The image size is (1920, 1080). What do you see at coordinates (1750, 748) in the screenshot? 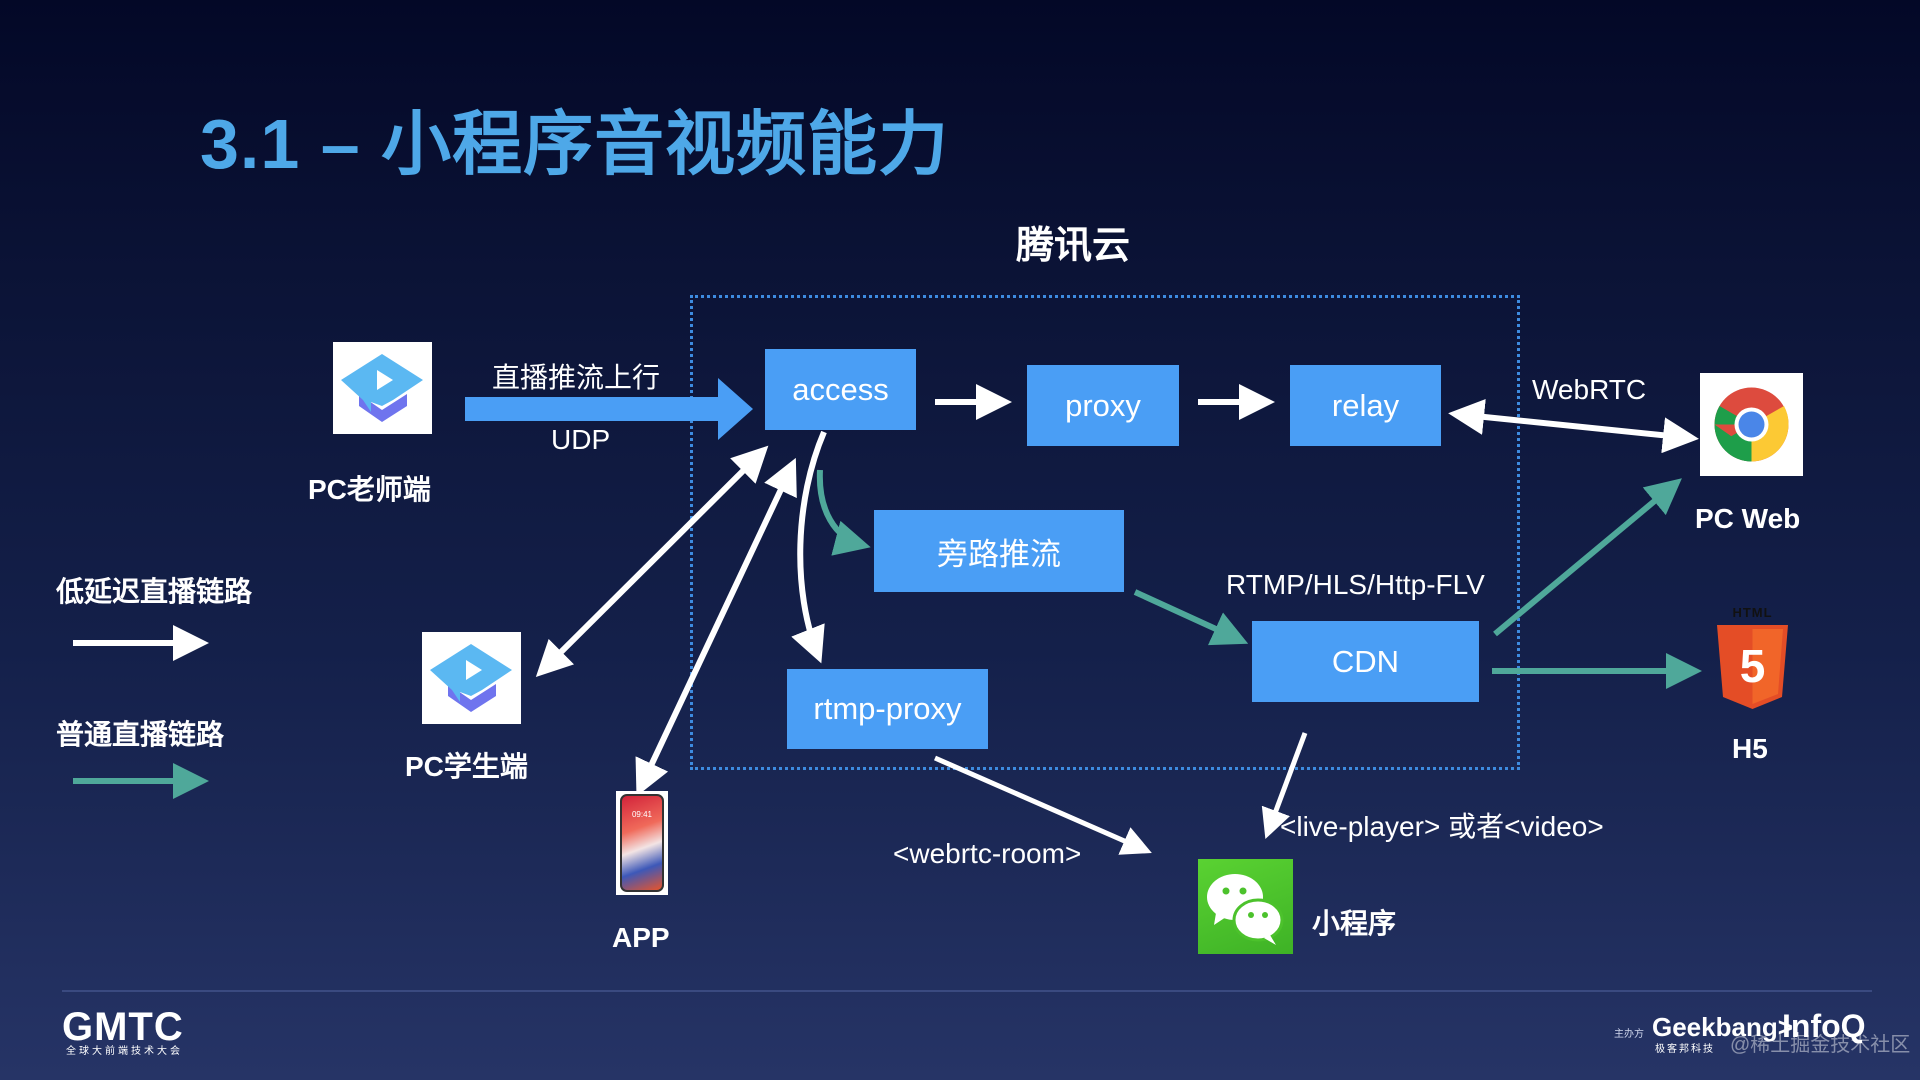
I see `label-h5: H5` at bounding box center [1750, 748].